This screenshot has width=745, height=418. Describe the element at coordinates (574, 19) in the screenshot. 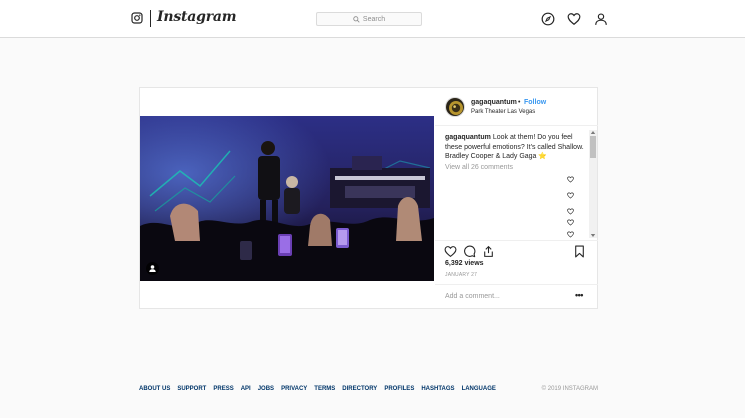

I see `heart-icon` at that location.